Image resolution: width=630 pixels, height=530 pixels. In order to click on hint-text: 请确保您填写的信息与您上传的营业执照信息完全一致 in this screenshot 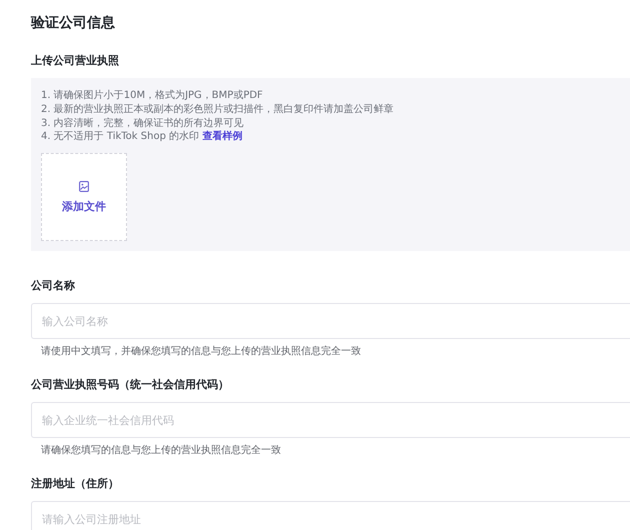, I will do `click(161, 450)`.